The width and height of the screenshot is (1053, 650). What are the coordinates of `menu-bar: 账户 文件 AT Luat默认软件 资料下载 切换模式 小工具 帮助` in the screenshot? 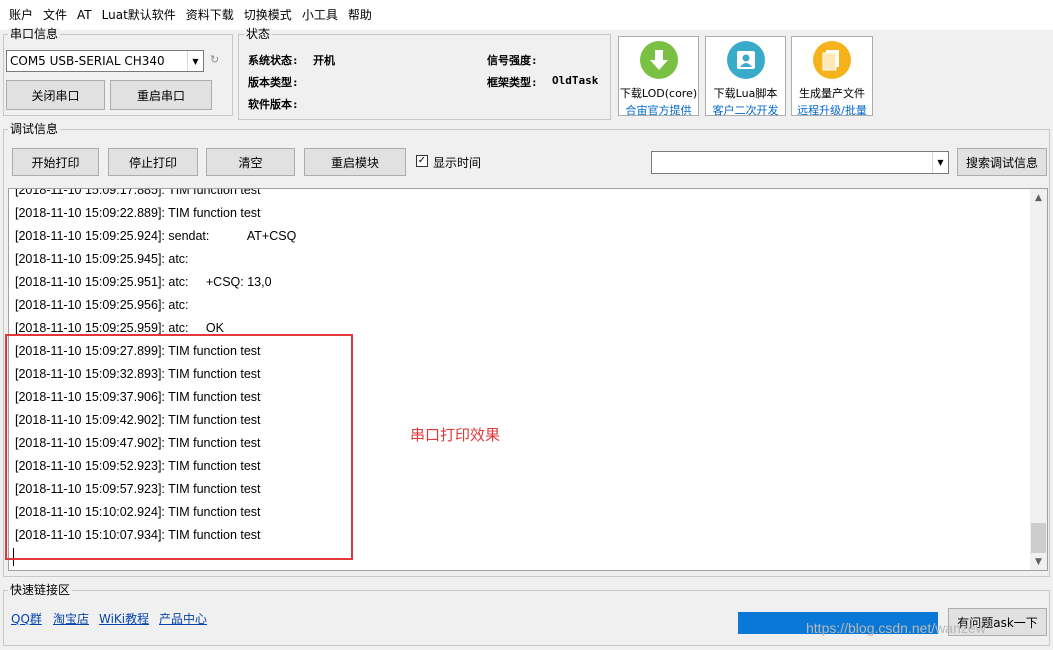 It's located at (526, 15).